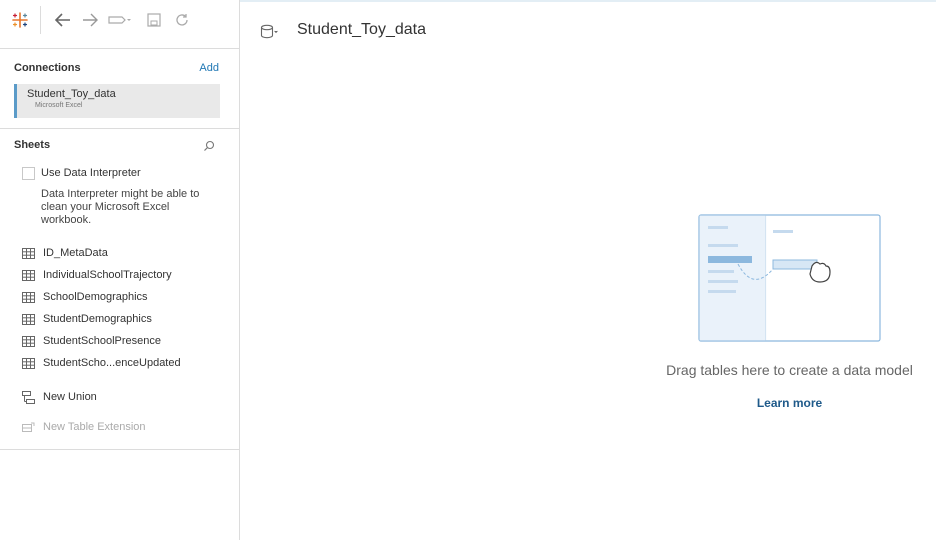 This screenshot has width=936, height=540. I want to click on sheet-label: StudentDemographics, so click(97, 319).